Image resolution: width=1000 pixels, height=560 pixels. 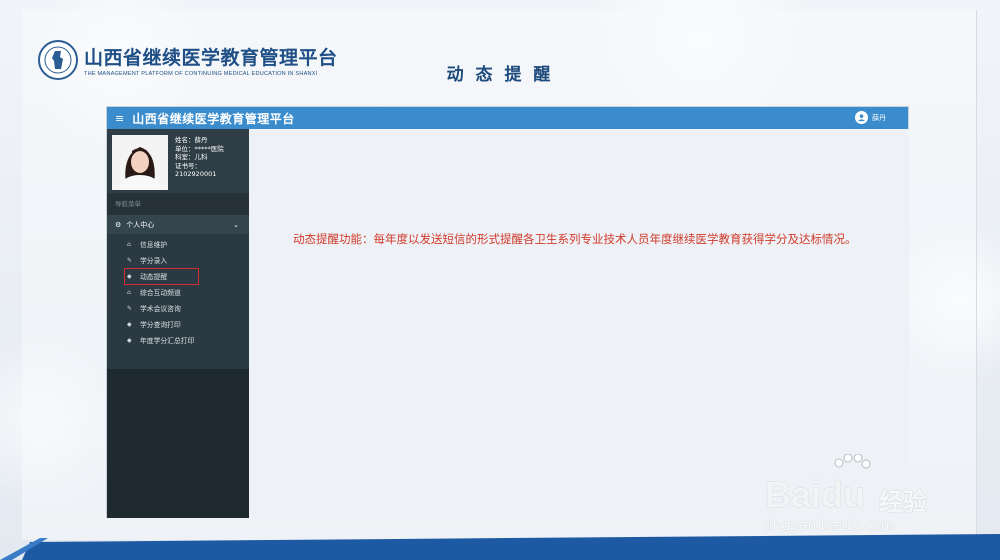 I want to click on profile-name: 姓名：薛丹, so click(x=191, y=140).